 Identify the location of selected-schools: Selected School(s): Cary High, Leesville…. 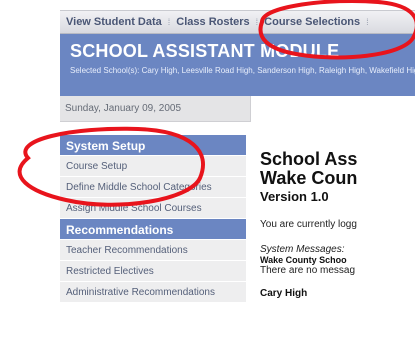
(242, 70).